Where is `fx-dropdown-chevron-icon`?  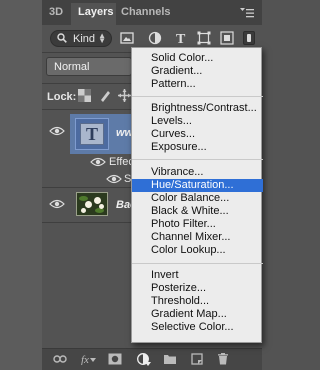
fx-dropdown-chevron-icon is located at coordinates (93, 360).